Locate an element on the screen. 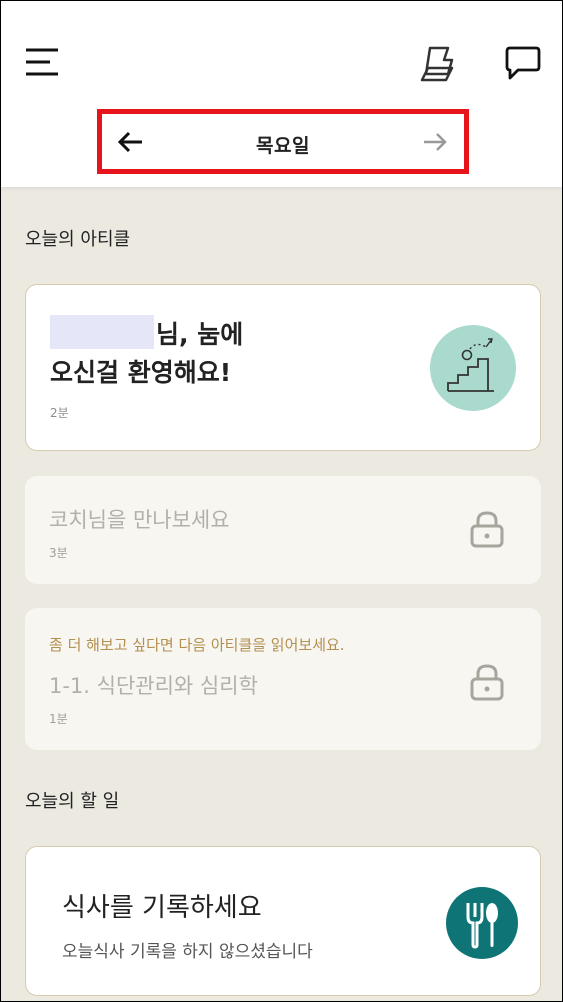 The image size is (563, 1002). day-label: 목요일 is located at coordinates (283, 146).